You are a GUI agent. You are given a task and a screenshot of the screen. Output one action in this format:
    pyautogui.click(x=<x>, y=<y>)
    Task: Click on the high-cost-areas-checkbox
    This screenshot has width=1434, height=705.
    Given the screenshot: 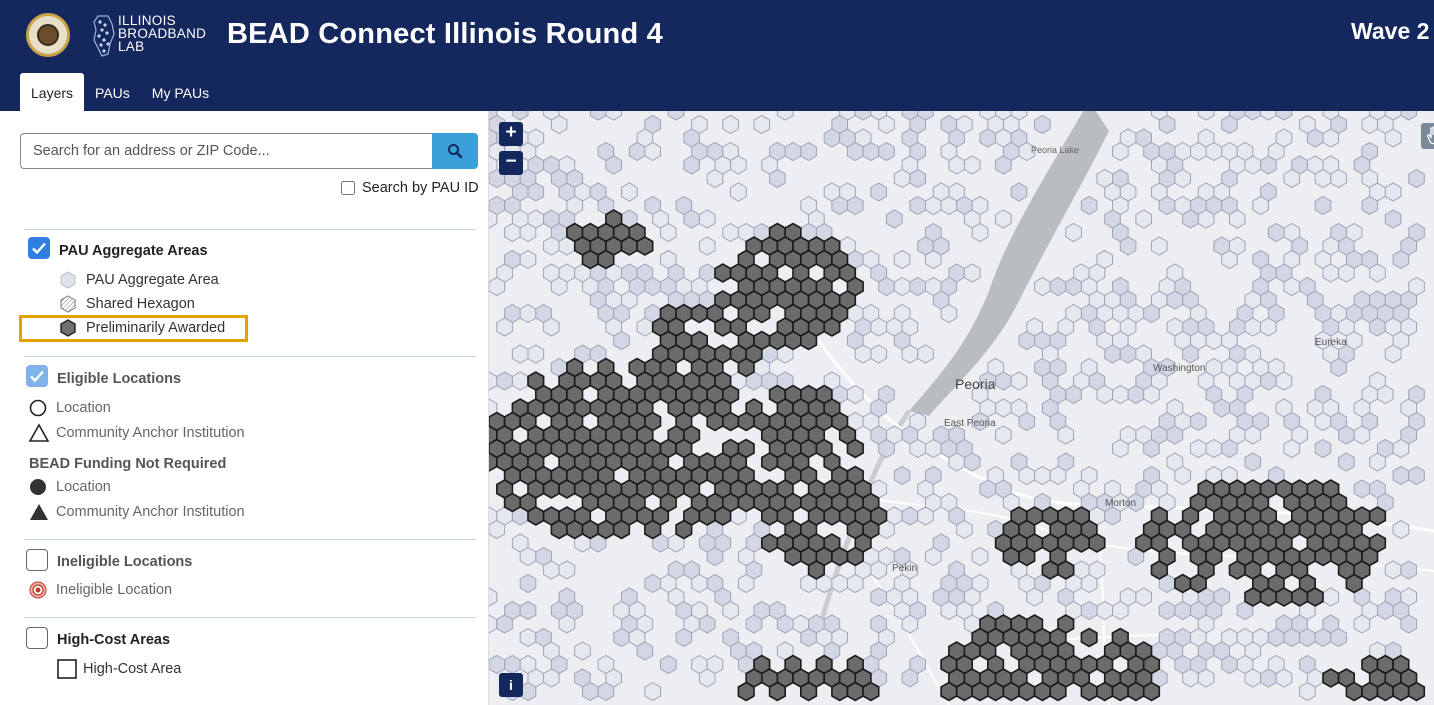 What is the action you would take?
    pyautogui.click(x=37, y=638)
    